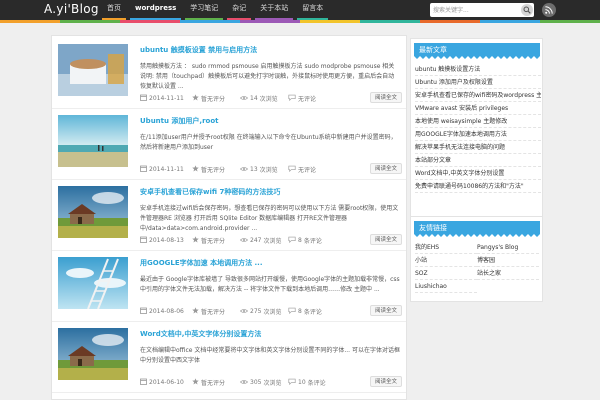  I want to click on friend-link: 小站, so click(446, 260).